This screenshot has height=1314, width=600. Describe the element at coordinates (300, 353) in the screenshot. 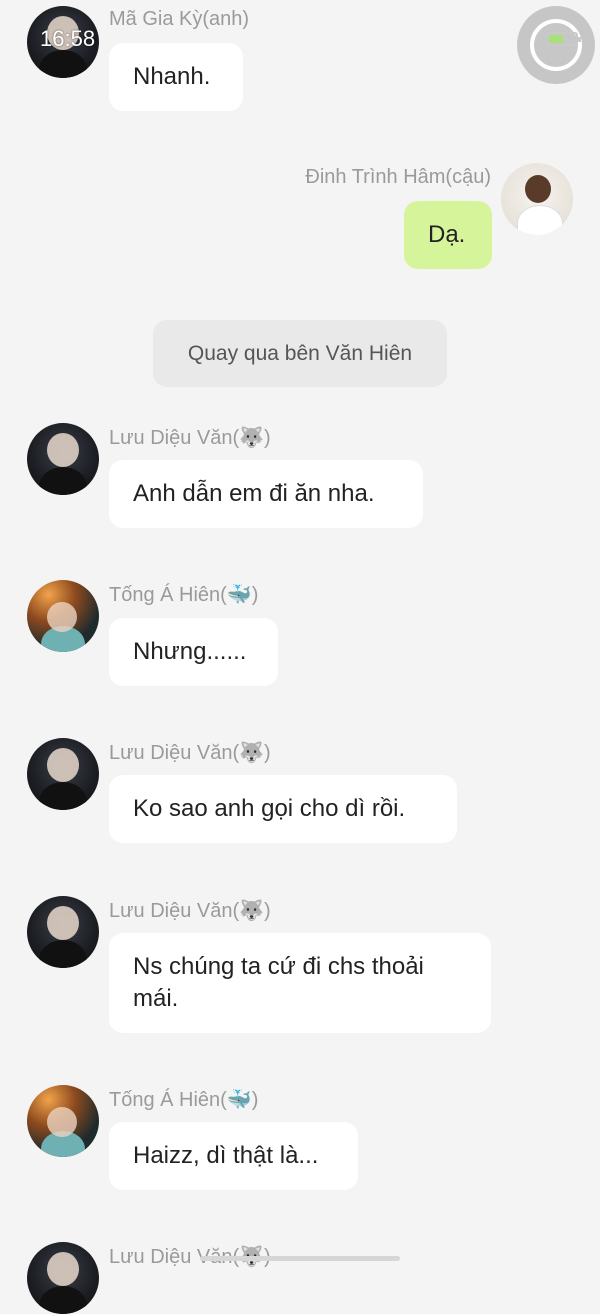

I see `system-notice: Quay qua bên Văn Hiên` at that location.